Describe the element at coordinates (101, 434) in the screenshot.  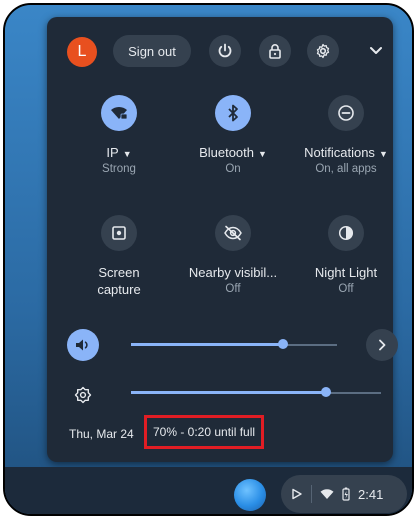
I see `date-label: Thu, Mar 24` at that location.